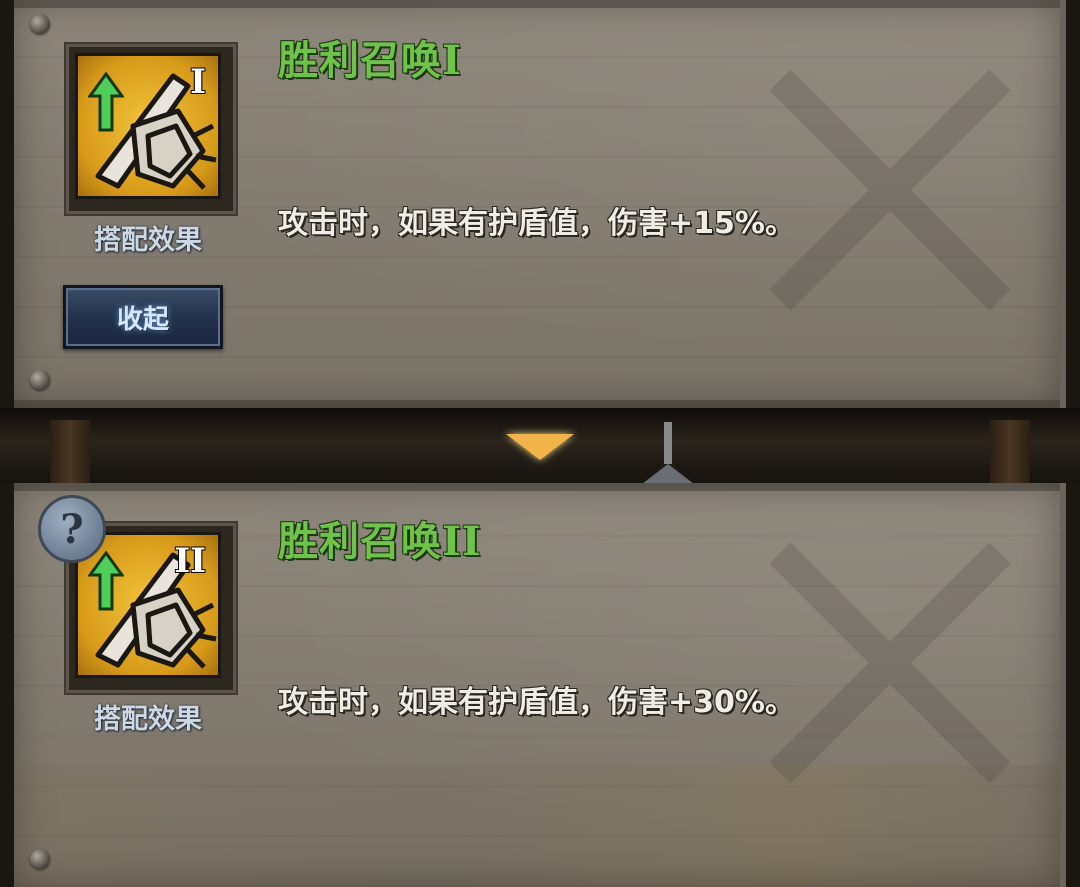 This screenshot has width=1080, height=887. What do you see at coordinates (537, 826) in the screenshot?
I see `background-cards` at bounding box center [537, 826].